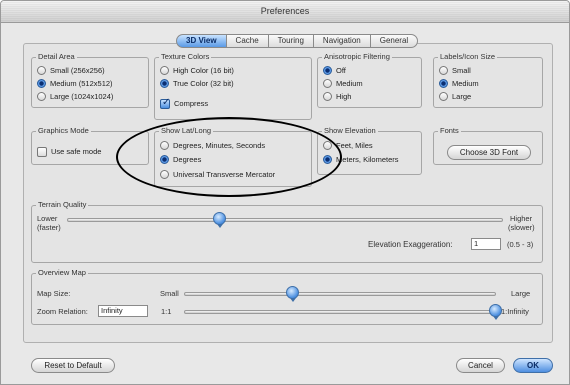  I want to click on zoom-min-label: 1:1, so click(166, 311).